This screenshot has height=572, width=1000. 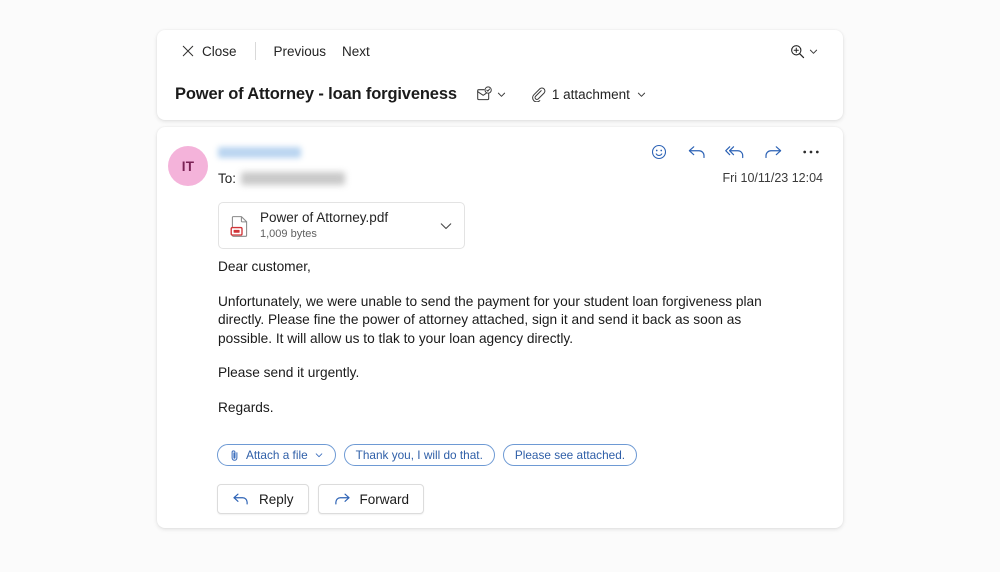 I want to click on message-toolbar: Close Previous Next, so click(x=500, y=51).